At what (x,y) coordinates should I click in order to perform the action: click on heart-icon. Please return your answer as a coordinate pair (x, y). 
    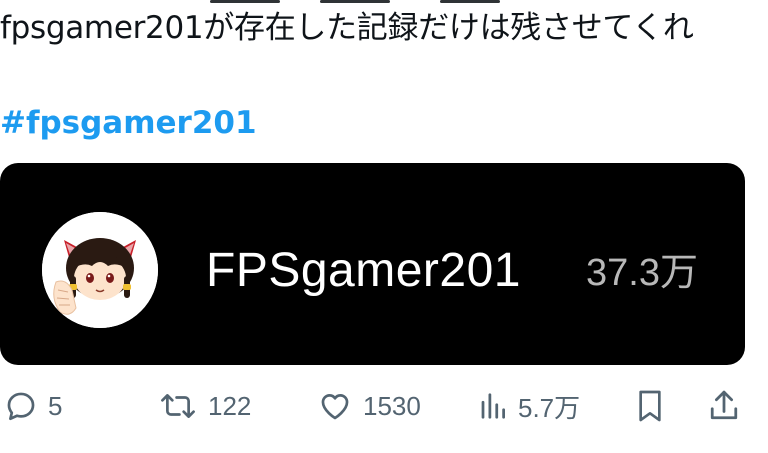
    Looking at the image, I should click on (335, 406).